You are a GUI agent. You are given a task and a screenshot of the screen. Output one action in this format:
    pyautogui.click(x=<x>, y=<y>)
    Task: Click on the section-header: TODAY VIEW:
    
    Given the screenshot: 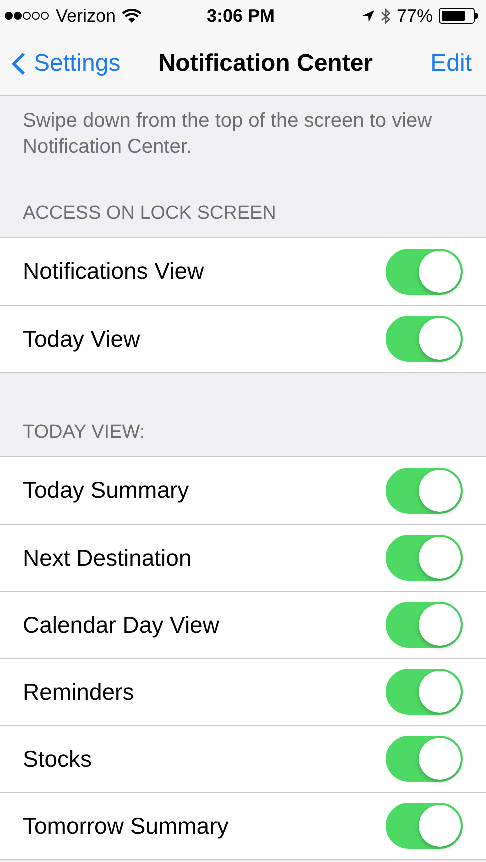 What is the action you would take?
    pyautogui.click(x=84, y=433)
    